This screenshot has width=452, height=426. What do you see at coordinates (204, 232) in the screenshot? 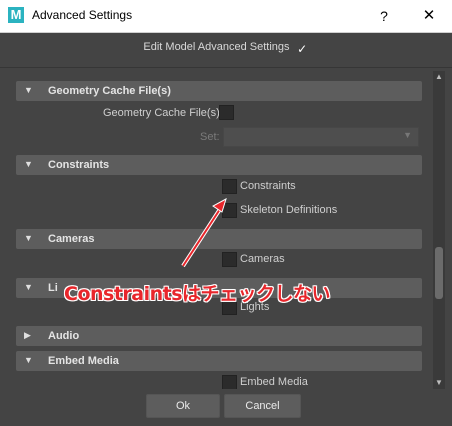
I see `annotation-arrow` at bounding box center [204, 232].